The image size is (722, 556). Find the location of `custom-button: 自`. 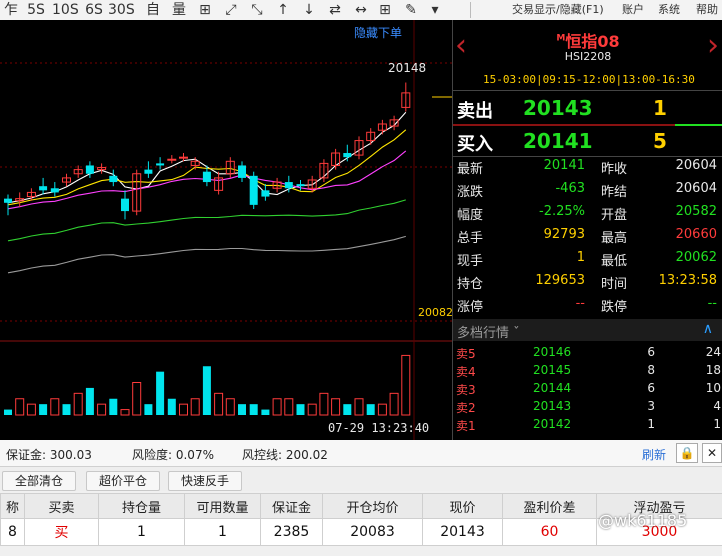

custom-button: 自 is located at coordinates (153, 10).